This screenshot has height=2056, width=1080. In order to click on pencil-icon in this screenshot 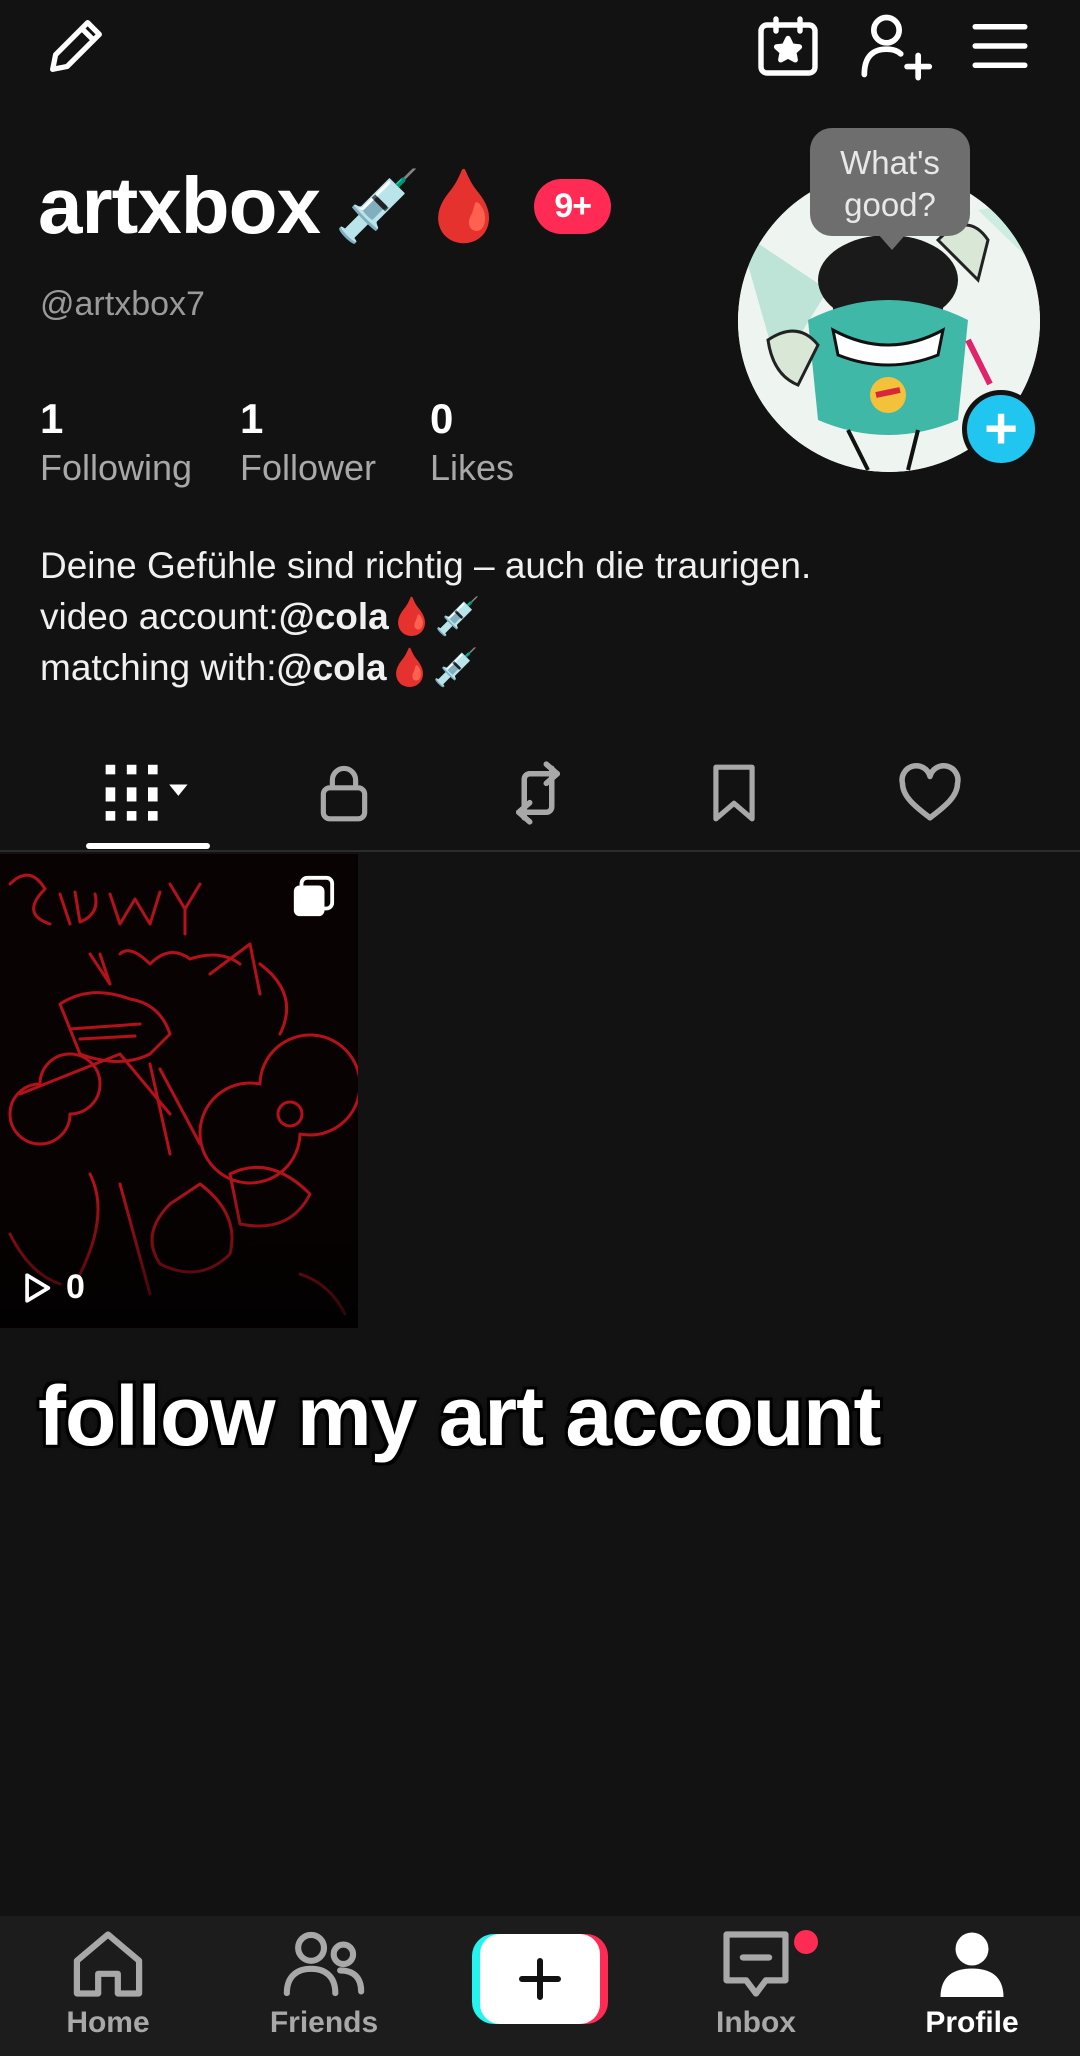, I will do `click(76, 46)`.